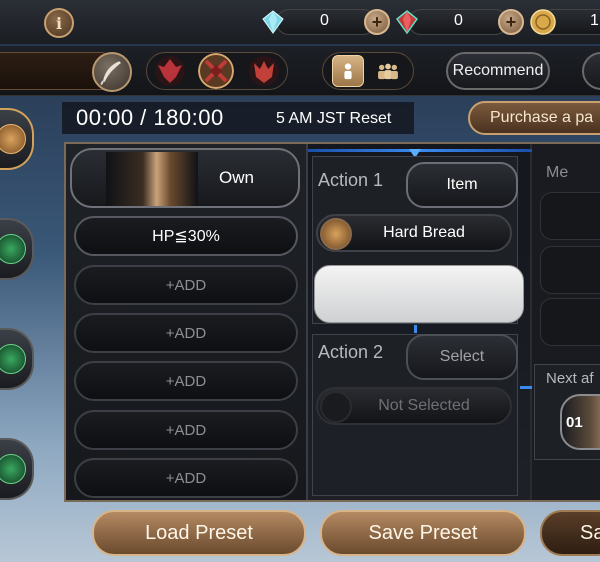 This screenshot has width=600, height=562. I want to click on gold-coin-count: 1, so click(594, 20).